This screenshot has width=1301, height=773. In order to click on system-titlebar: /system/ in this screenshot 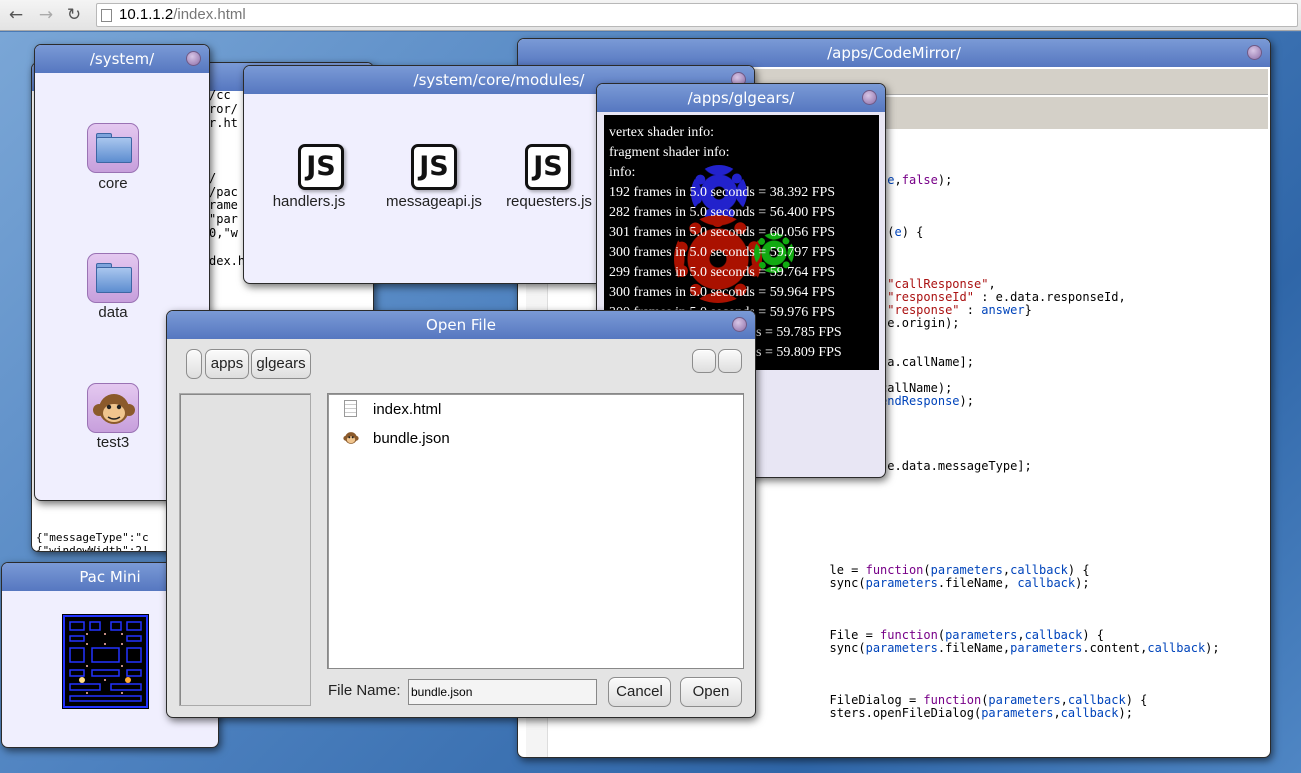, I will do `click(122, 59)`.